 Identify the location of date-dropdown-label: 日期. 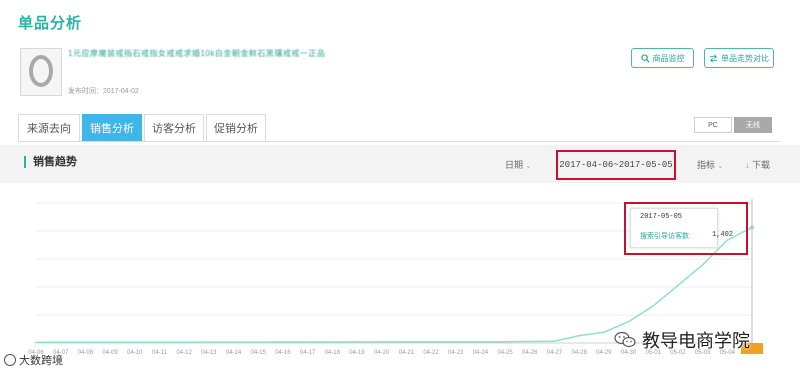
(514, 165).